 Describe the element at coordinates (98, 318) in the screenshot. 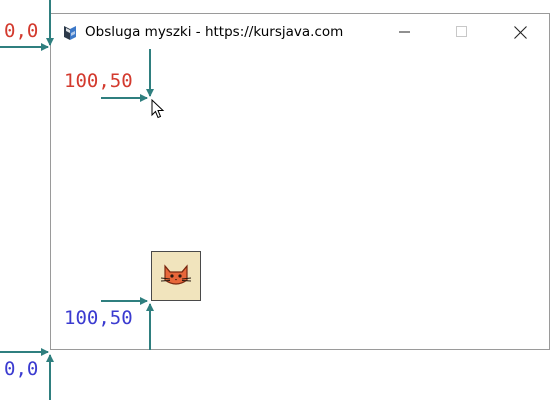

I see `sprite-coords-label: 100,50` at that location.